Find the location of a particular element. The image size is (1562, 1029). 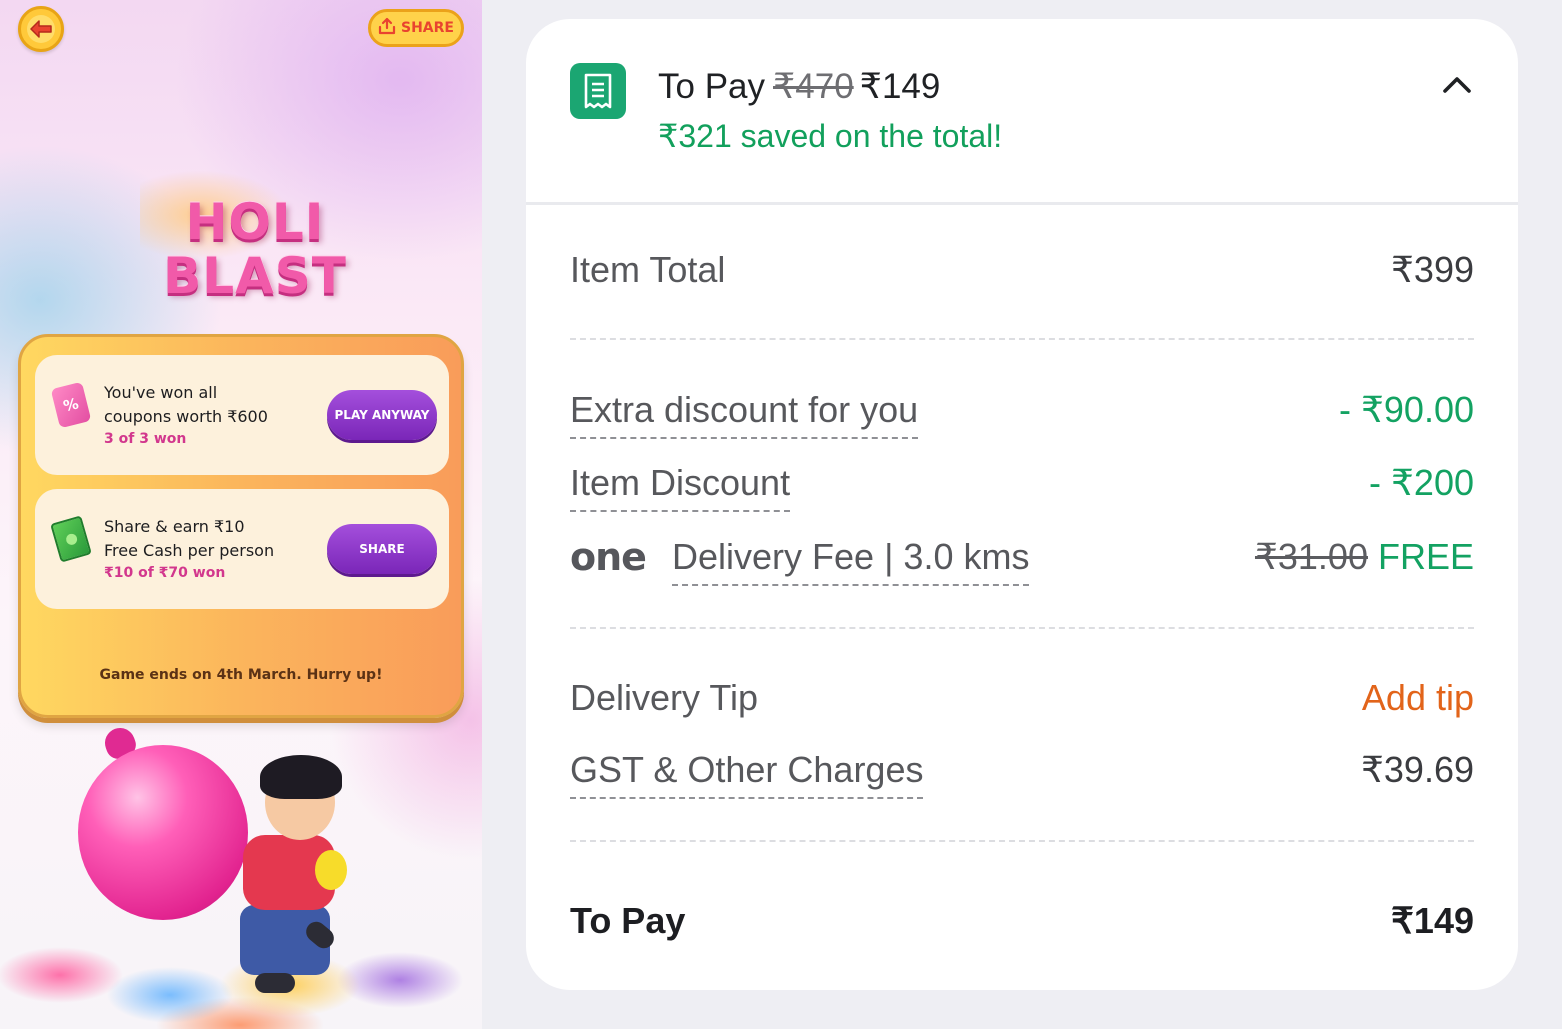

extra-discount-value: - ₹90.00 is located at coordinates (1406, 409).